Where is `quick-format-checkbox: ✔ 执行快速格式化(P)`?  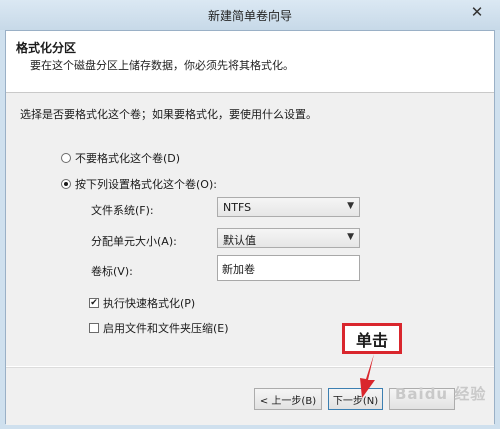 quick-format-checkbox: ✔ 执行快速格式化(P) is located at coordinates (142, 303).